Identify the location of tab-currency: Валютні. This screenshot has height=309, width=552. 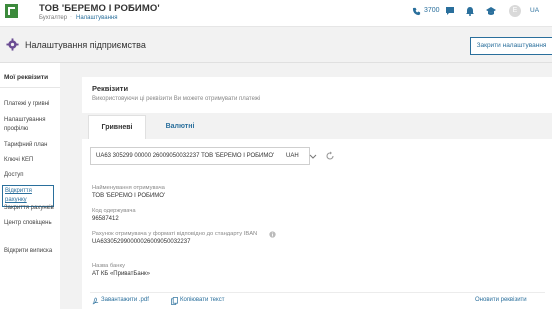
(180, 127).